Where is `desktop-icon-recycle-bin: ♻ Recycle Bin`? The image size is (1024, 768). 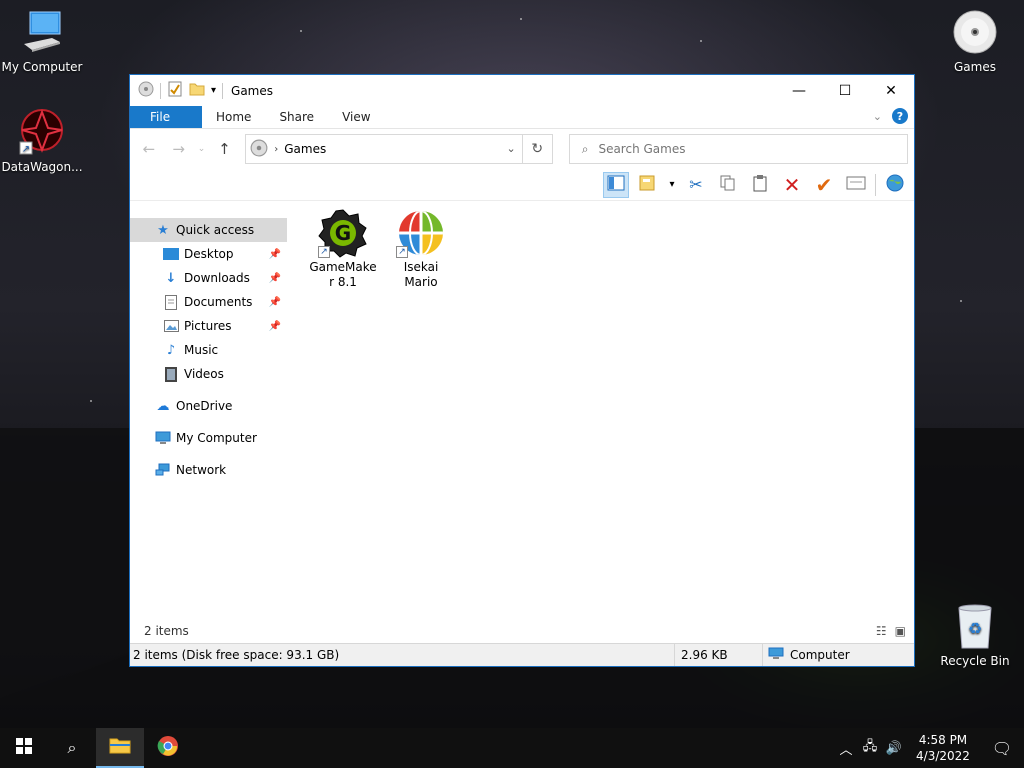
desktop-icon-recycle-bin: ♻ Recycle Bin is located at coordinates (975, 635).